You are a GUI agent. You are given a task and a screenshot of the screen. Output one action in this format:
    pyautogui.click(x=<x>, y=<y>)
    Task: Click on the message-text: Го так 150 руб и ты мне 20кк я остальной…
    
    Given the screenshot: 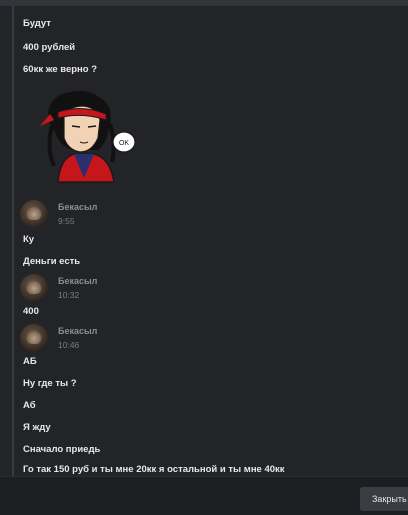 What is the action you would take?
    pyautogui.click(x=154, y=469)
    